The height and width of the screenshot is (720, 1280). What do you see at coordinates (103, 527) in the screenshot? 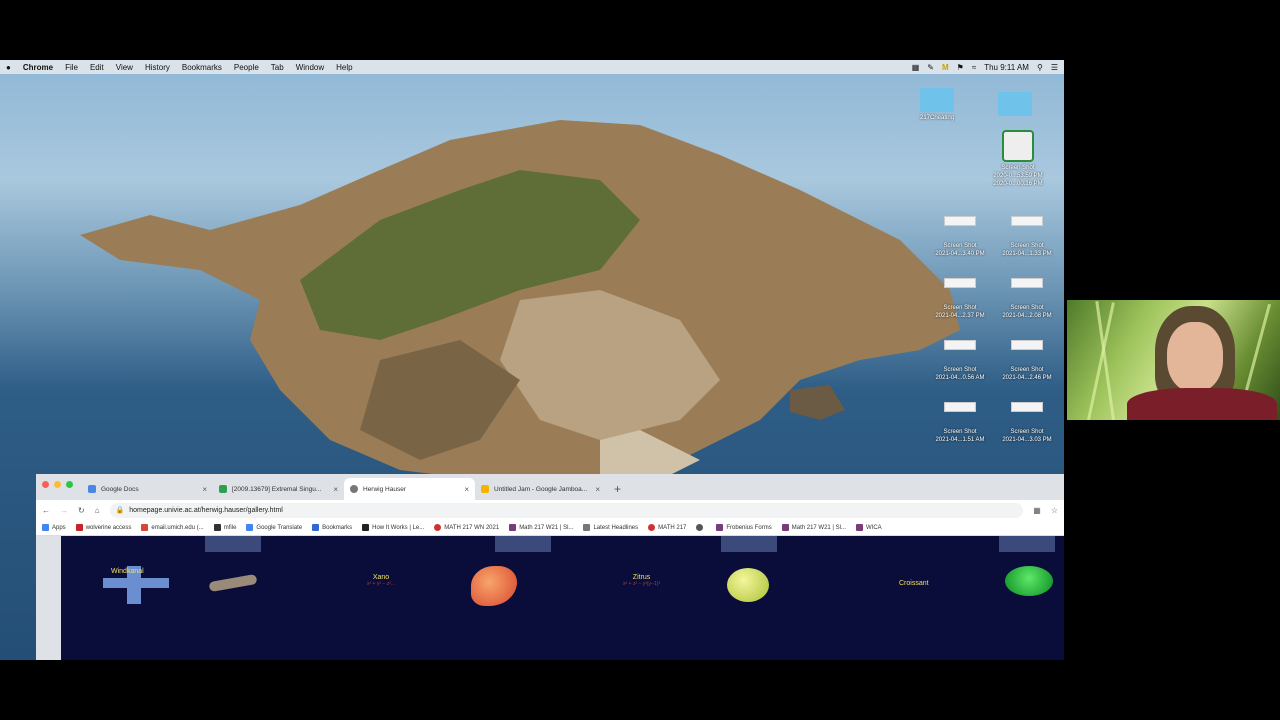
I see `bookmark-item: wolverine access` at bounding box center [103, 527].